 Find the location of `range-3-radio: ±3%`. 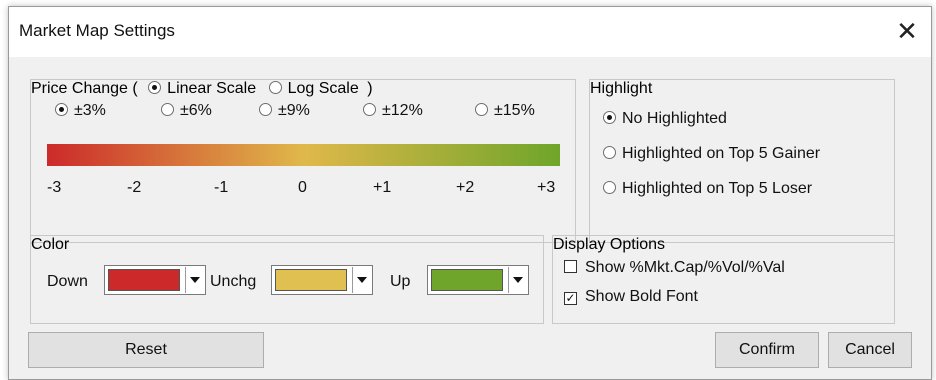

range-3-radio: ±3% is located at coordinates (80, 111).